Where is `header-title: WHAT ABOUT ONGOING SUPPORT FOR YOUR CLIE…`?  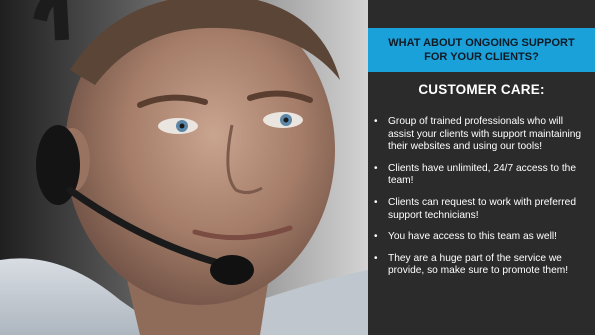 header-title: WHAT ABOUT ONGOING SUPPORT FOR YOUR CLIE… is located at coordinates (481, 50).